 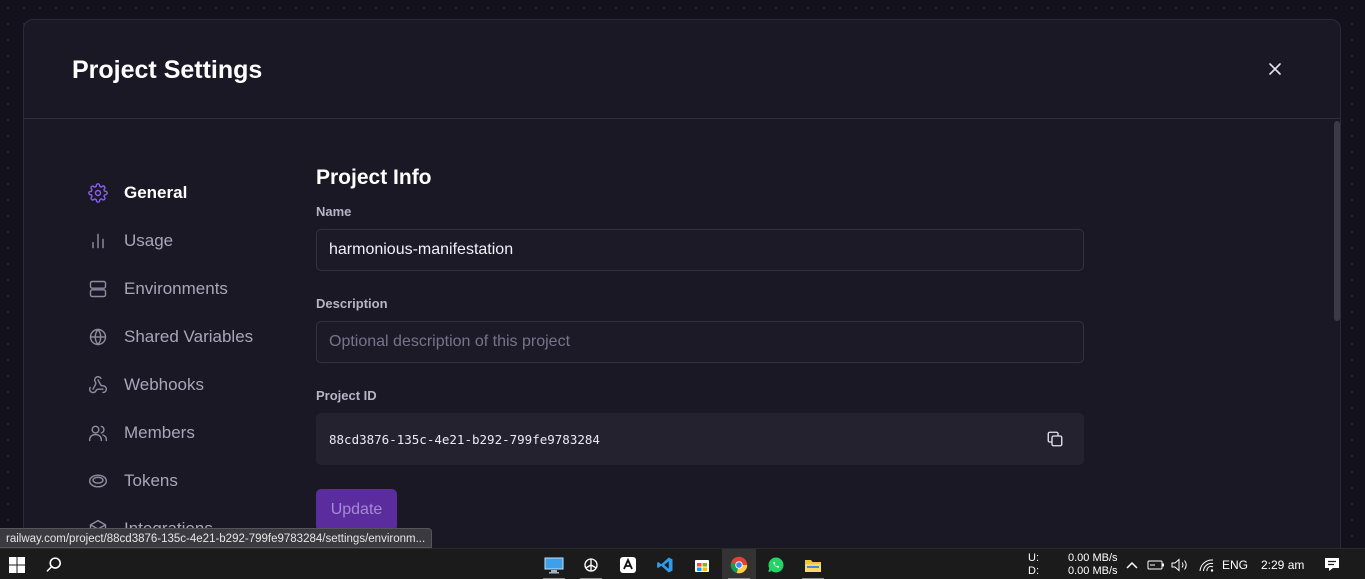 What do you see at coordinates (98, 193) in the screenshot?
I see `gear-icon` at bounding box center [98, 193].